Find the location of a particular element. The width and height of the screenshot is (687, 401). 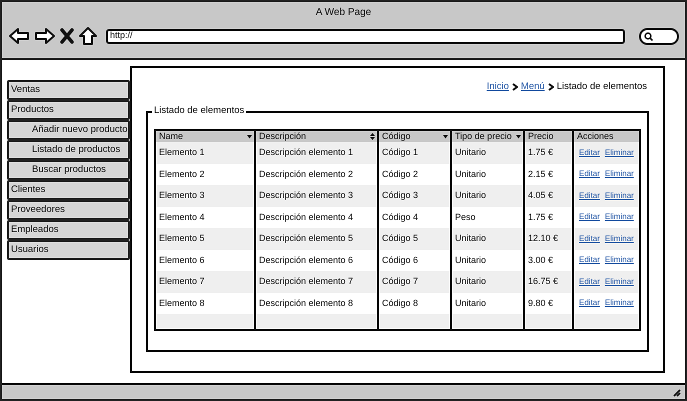

table-cell: Elemento 3 is located at coordinates (205, 195).